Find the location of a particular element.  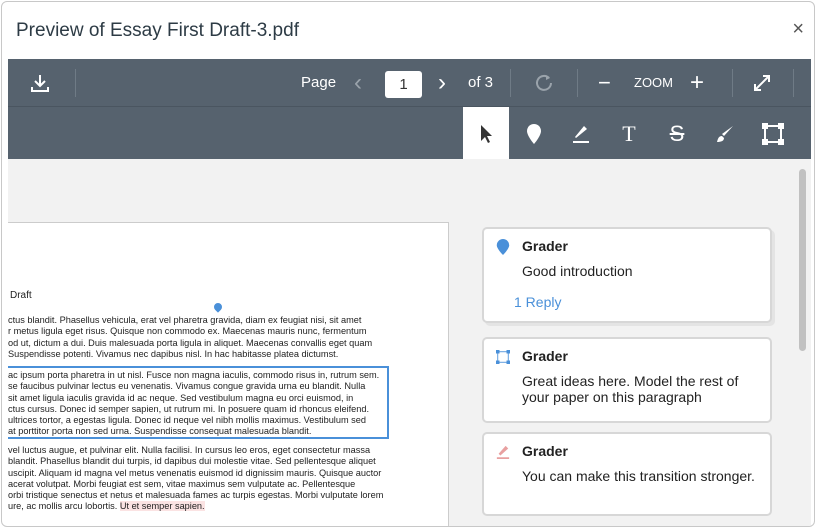

point-annotation-marker is located at coordinates (218, 307).